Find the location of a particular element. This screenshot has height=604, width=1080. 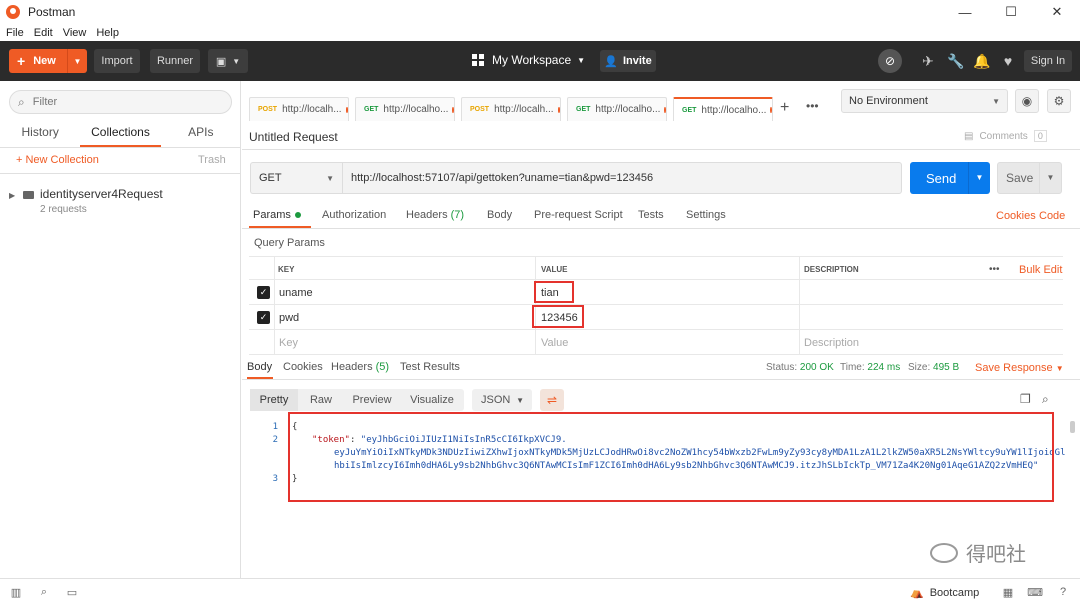

tab-prerequest-script: Pre-request Script is located at coordinates (578, 215).